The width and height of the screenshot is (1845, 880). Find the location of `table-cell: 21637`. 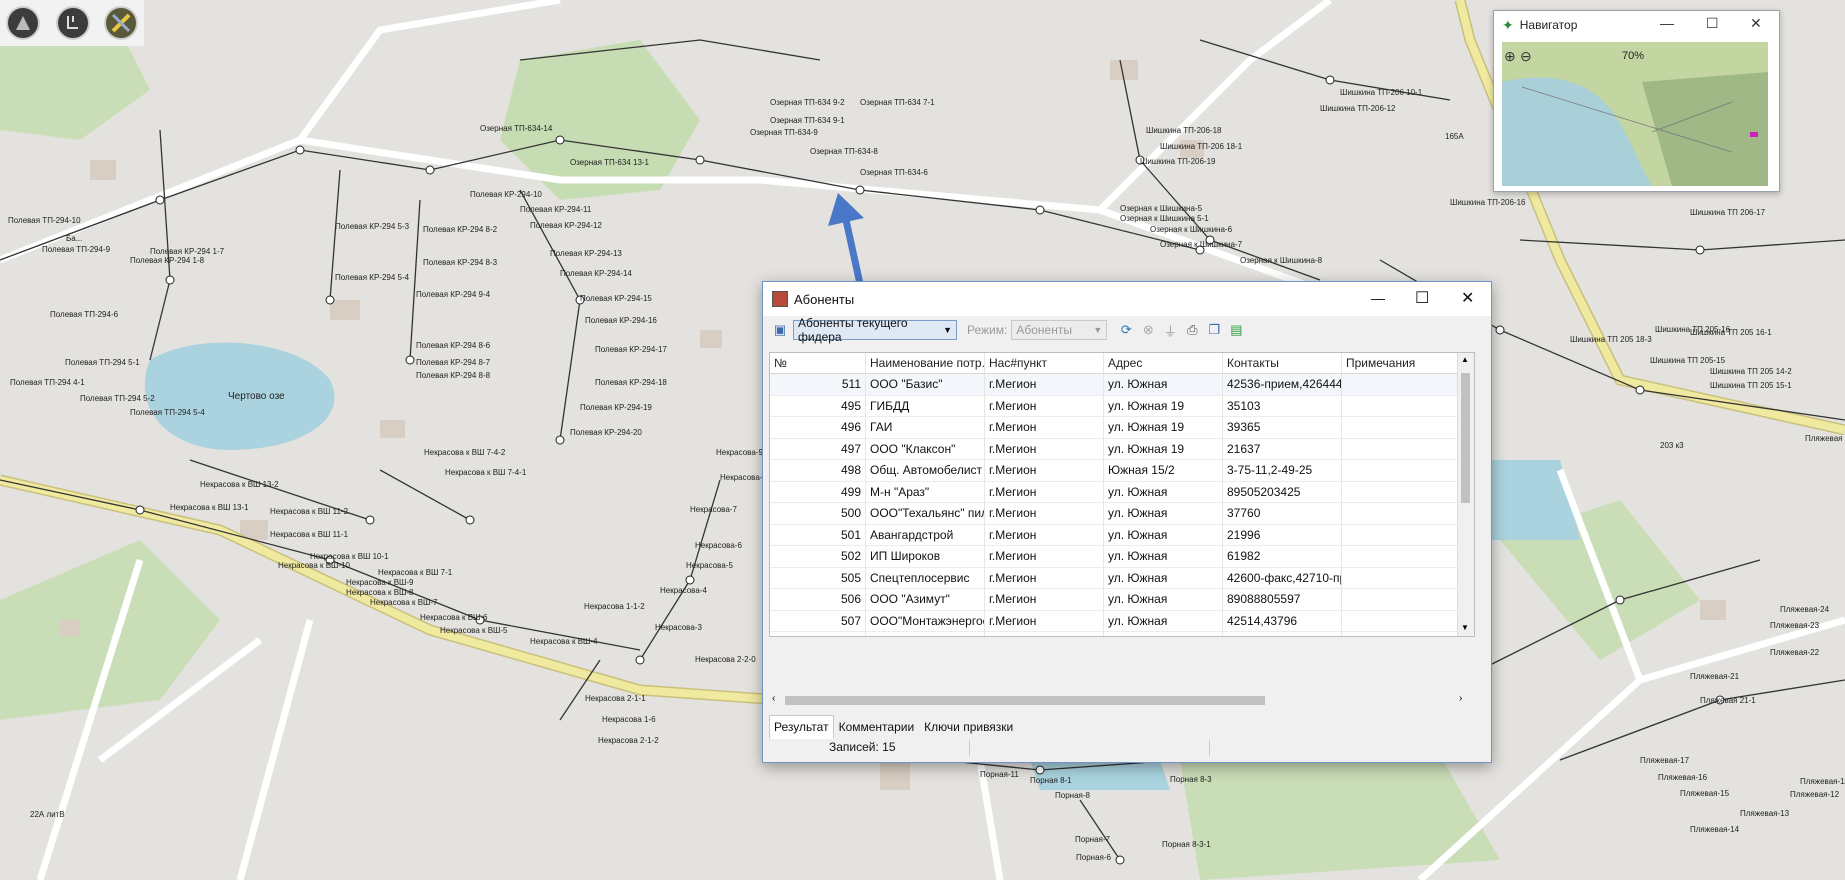

table-cell: 21637 is located at coordinates (1282, 448).